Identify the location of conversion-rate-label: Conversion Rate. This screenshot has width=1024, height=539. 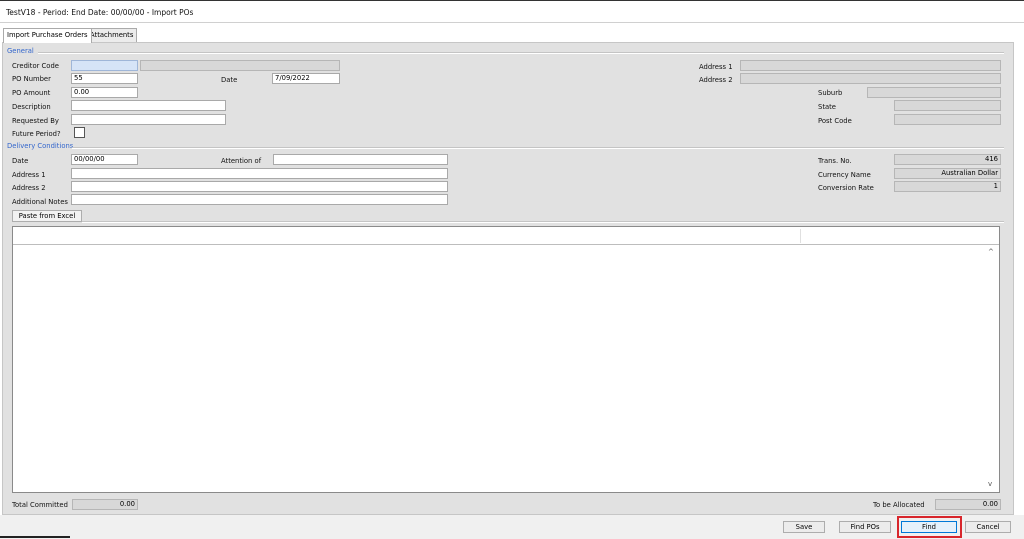
(846, 188).